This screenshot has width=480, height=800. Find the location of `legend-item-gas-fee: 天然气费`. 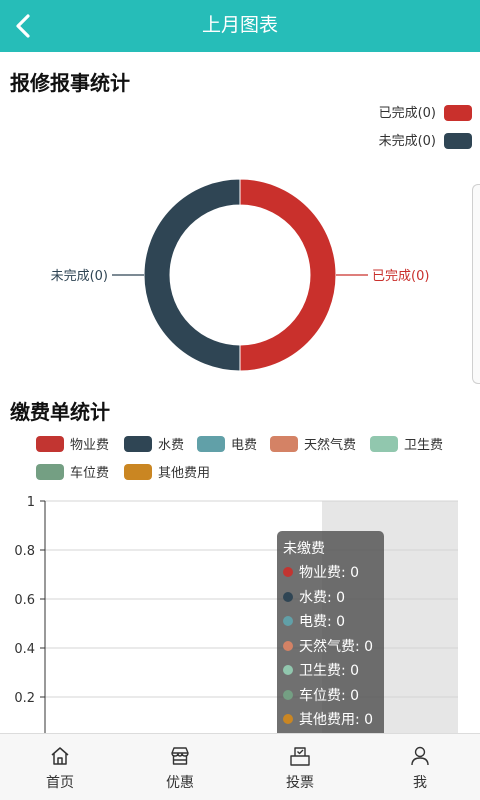

legend-item-gas-fee: 天然气费 is located at coordinates (313, 445).